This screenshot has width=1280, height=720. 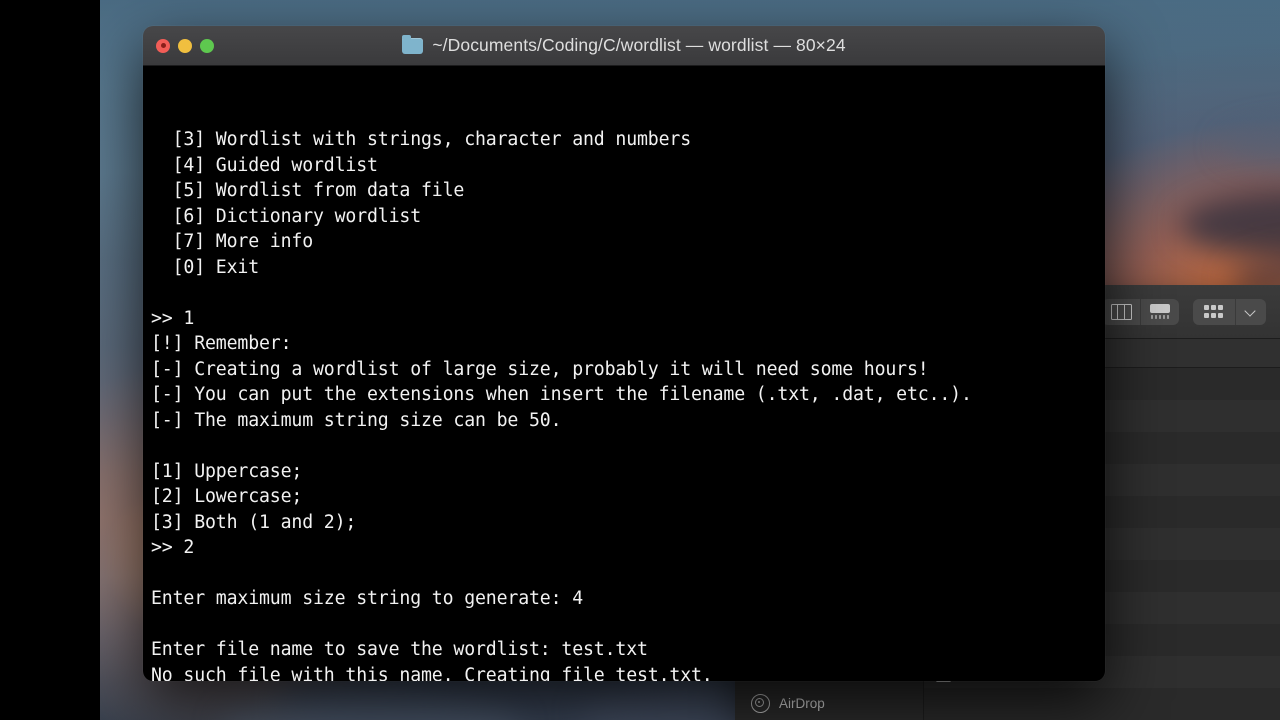 I want to click on terminal-line: [2] Lowercase;, so click(x=227, y=496).